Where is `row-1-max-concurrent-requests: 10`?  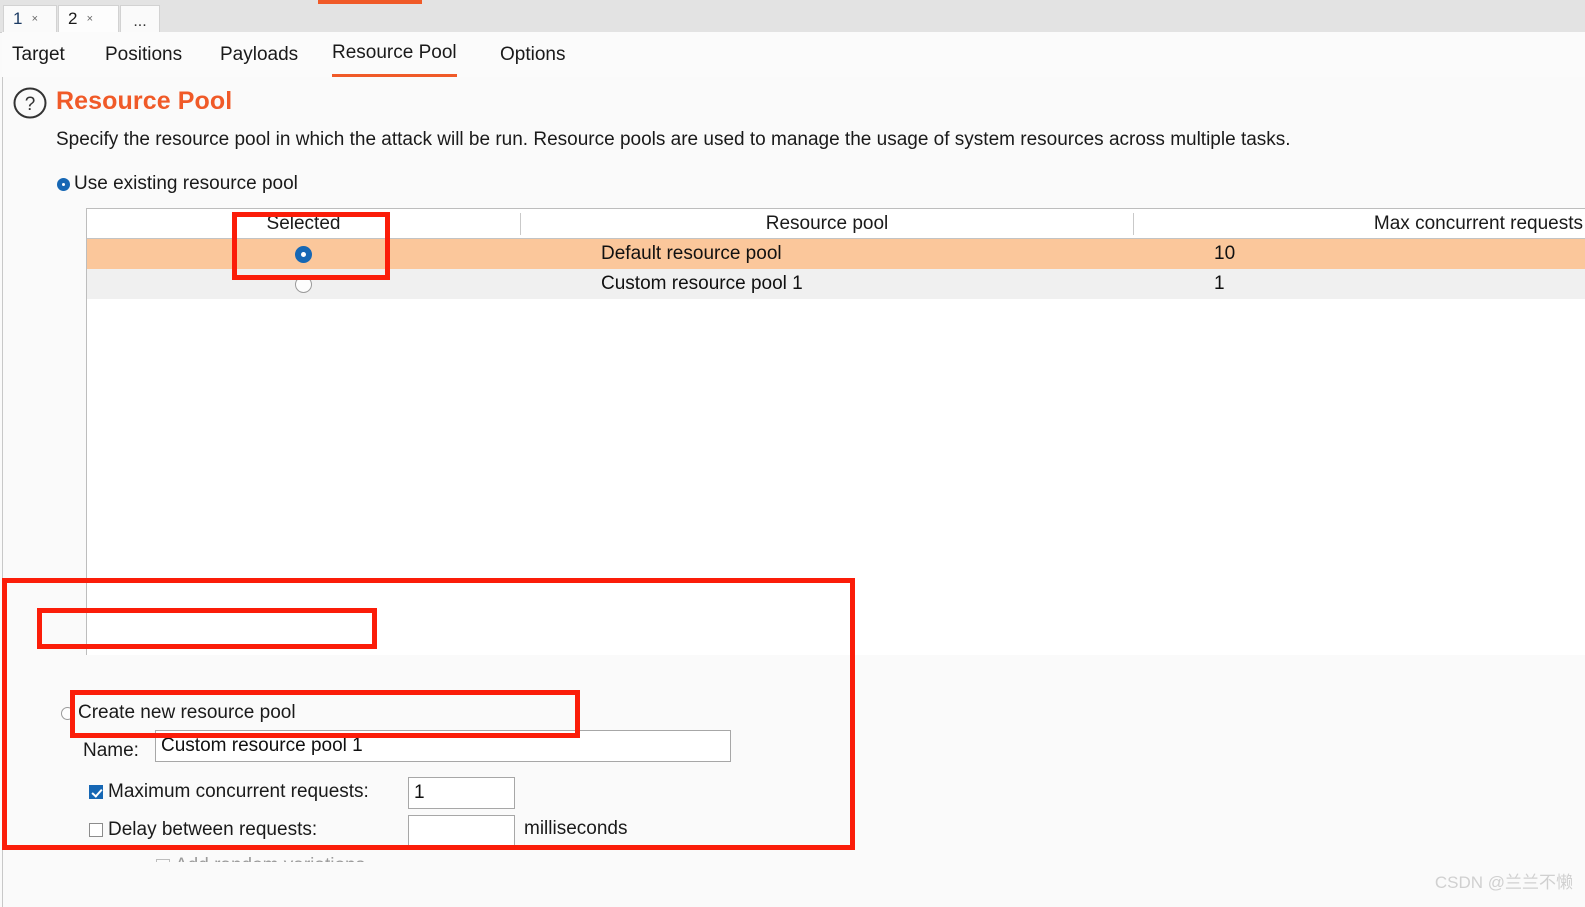 row-1-max-concurrent-requests: 10 is located at coordinates (1225, 253).